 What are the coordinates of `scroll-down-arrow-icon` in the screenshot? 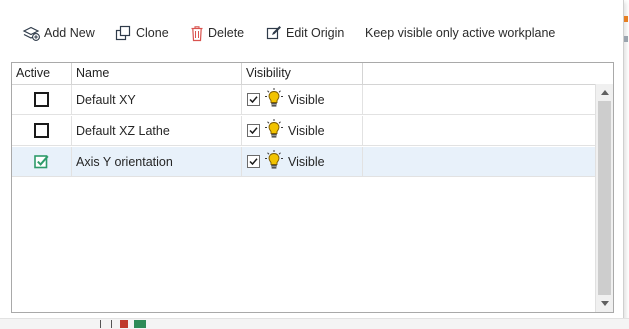 It's located at (604, 303).